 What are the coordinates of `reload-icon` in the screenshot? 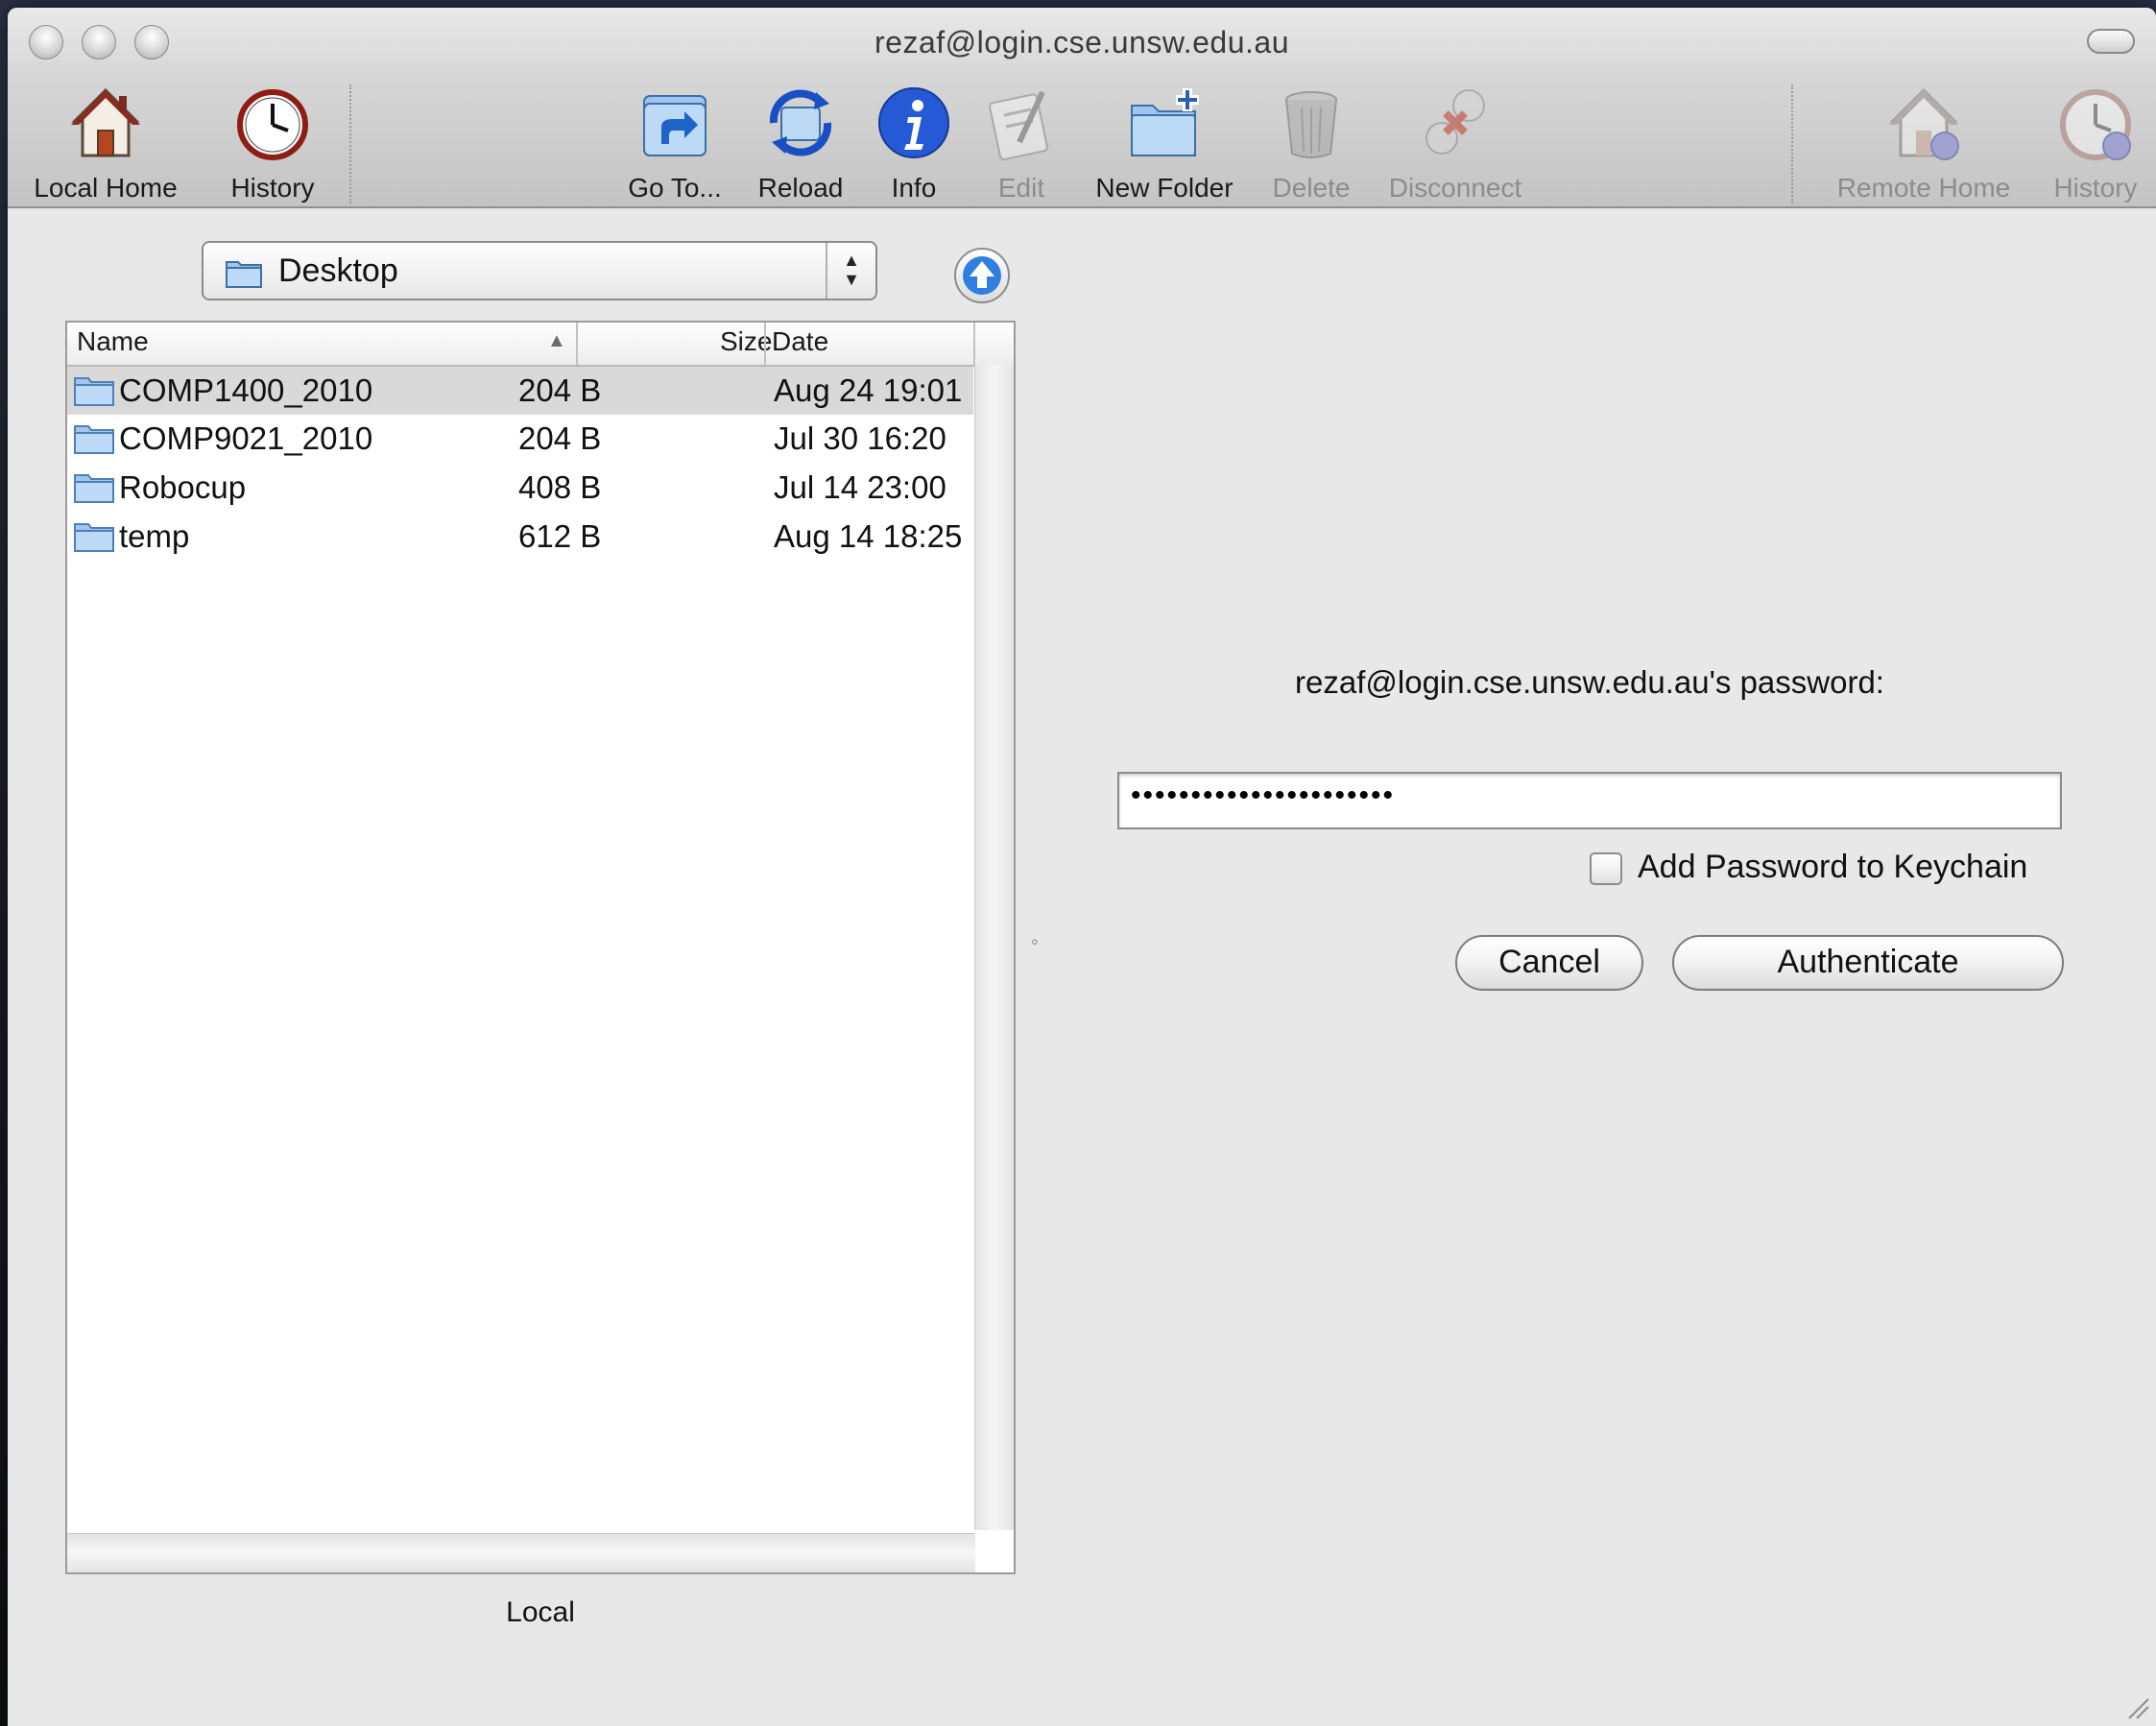 It's located at (800, 123).